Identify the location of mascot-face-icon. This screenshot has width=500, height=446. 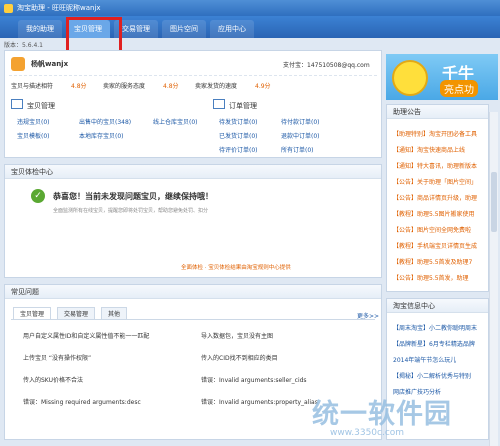
(410, 78).